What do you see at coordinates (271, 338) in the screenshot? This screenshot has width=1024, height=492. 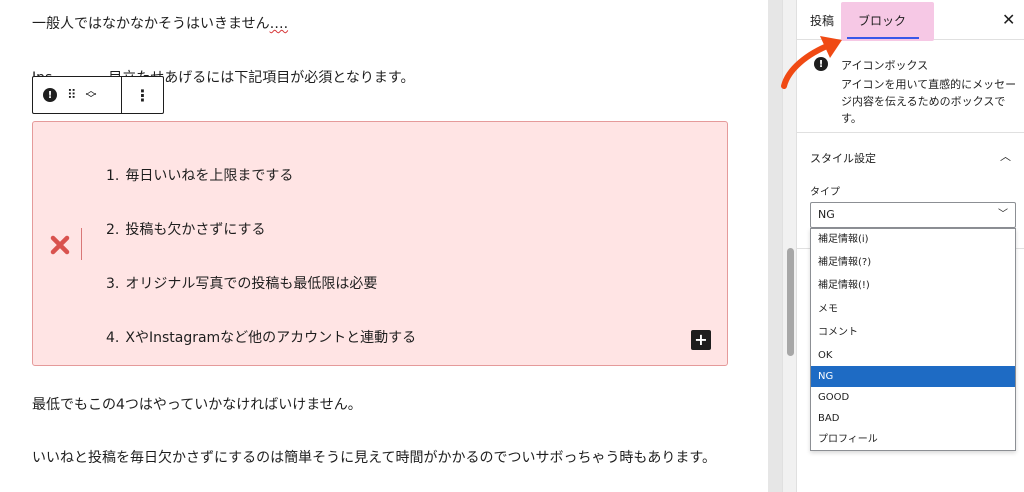 I see `list-text: XやInstagramなど他のアカウントと連動する` at bounding box center [271, 338].